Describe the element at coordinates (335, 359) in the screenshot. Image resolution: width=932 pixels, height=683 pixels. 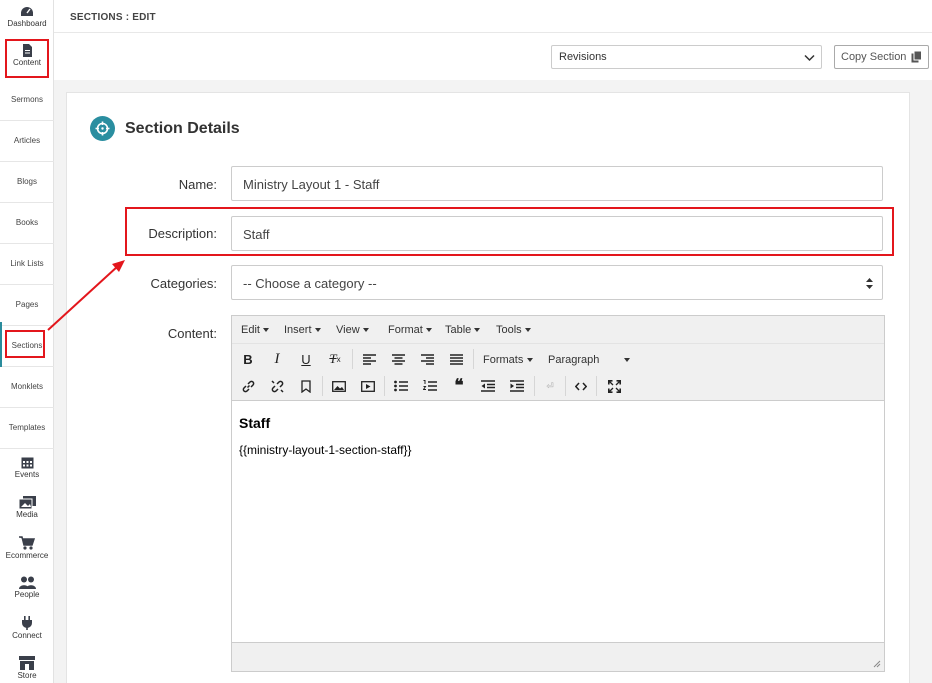
I see `clear-formatting-icon: Tx` at that location.